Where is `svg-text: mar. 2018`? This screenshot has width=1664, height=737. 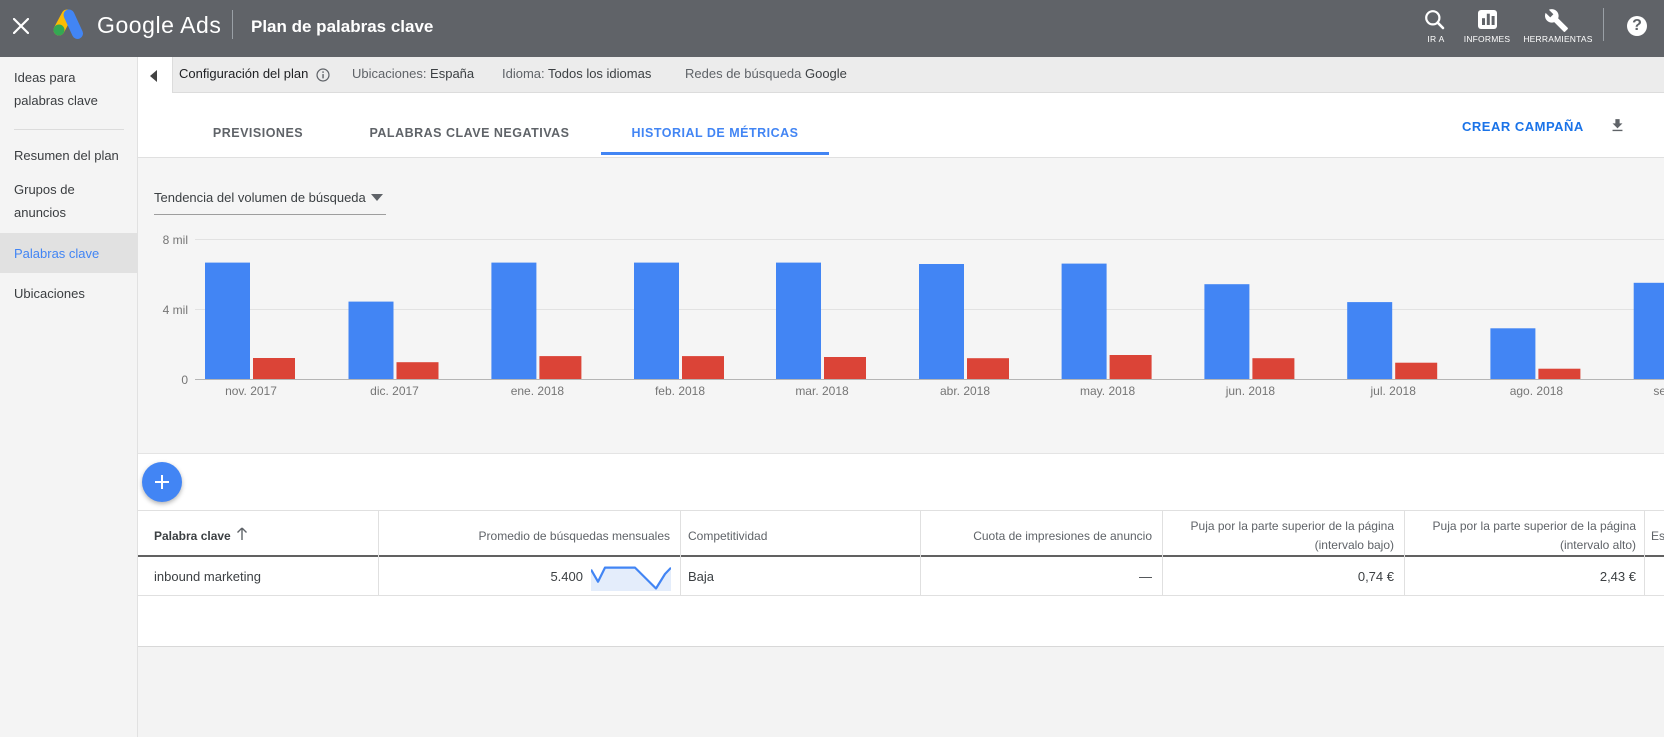 svg-text: mar. 2018 is located at coordinates (822, 391).